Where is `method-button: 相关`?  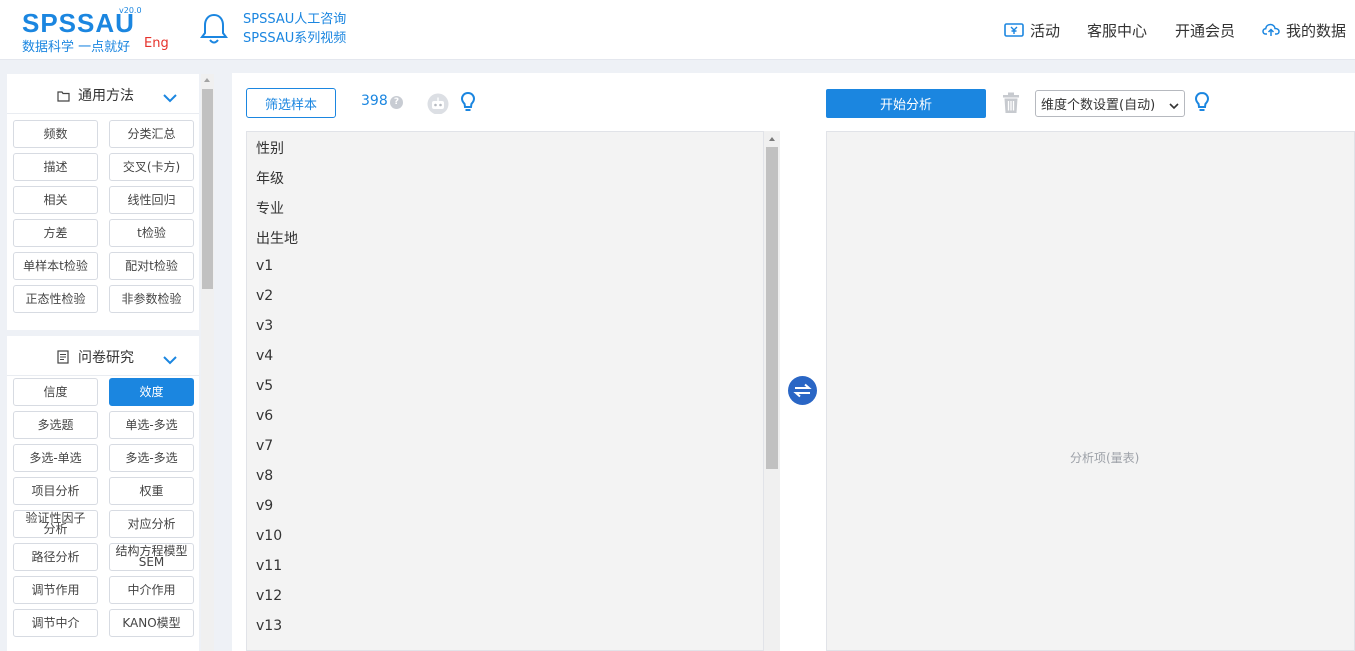 method-button: 相关 is located at coordinates (55, 200).